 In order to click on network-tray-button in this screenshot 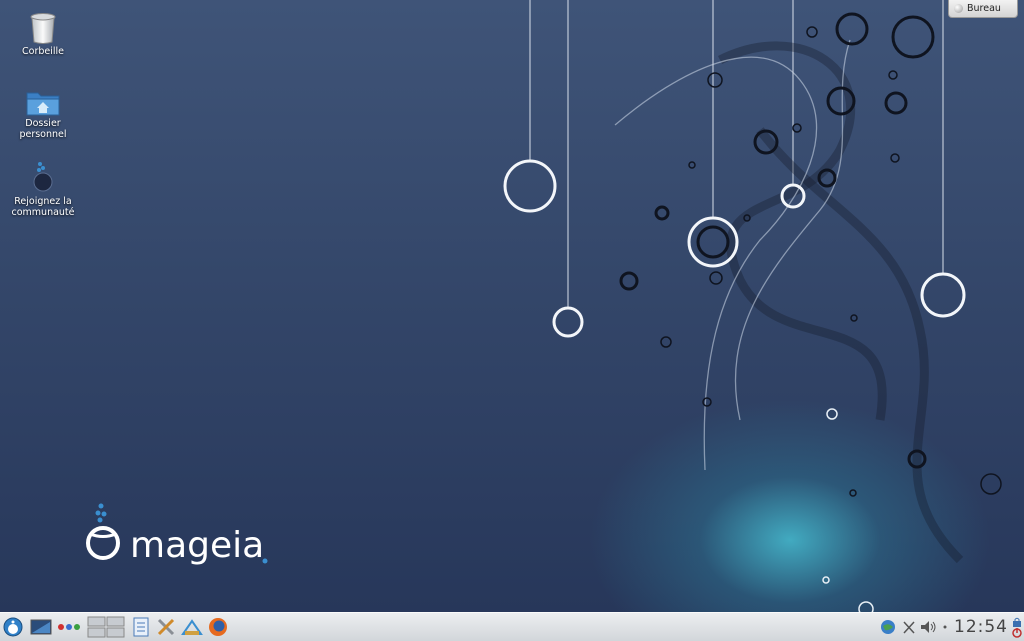, I will do `click(888, 627)`.